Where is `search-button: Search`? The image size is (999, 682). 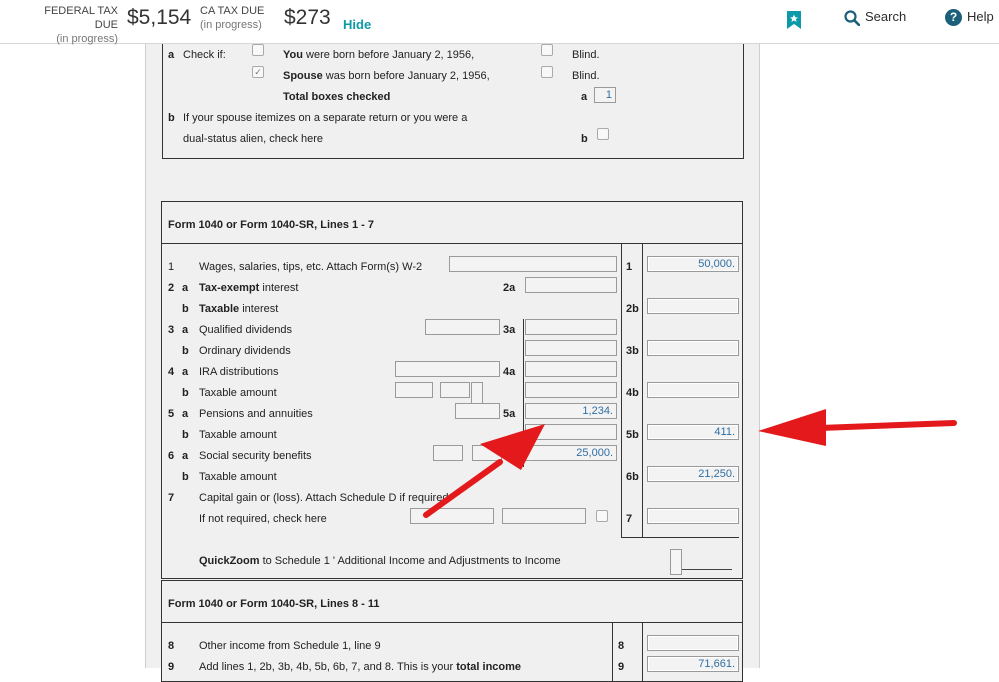 search-button: Search is located at coordinates (875, 20).